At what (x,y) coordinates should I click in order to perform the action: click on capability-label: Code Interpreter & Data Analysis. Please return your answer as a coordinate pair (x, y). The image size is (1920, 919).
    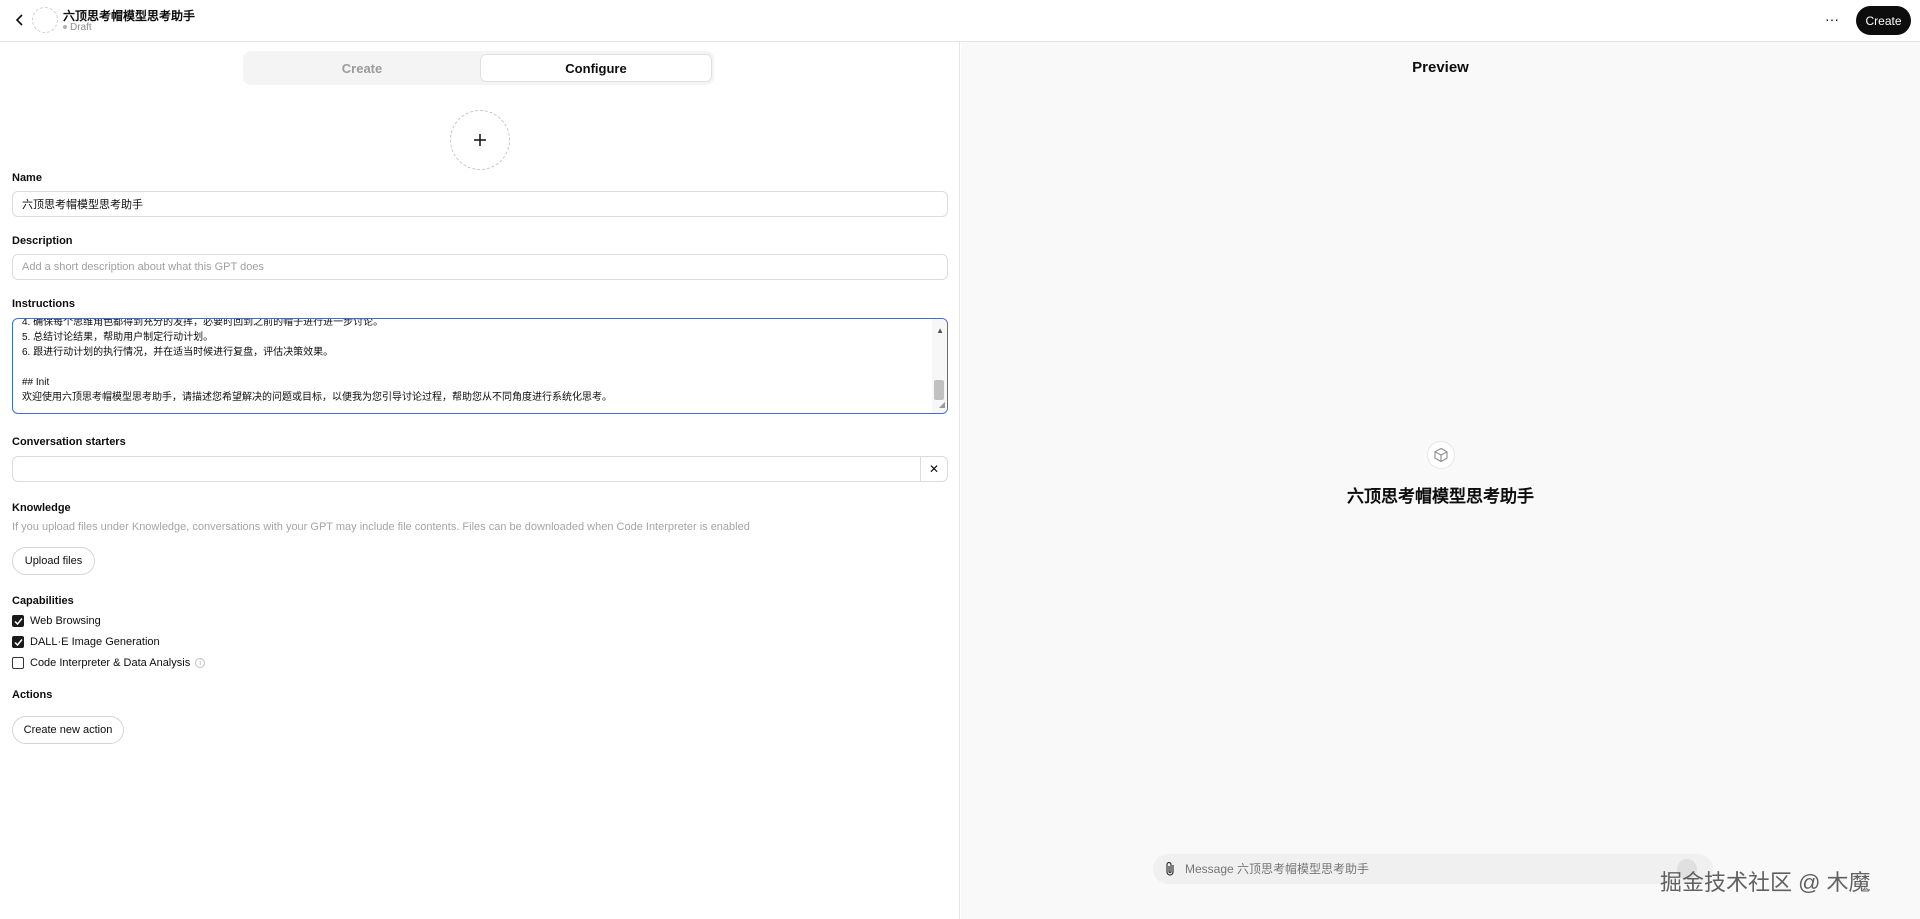
    Looking at the image, I should click on (110, 663).